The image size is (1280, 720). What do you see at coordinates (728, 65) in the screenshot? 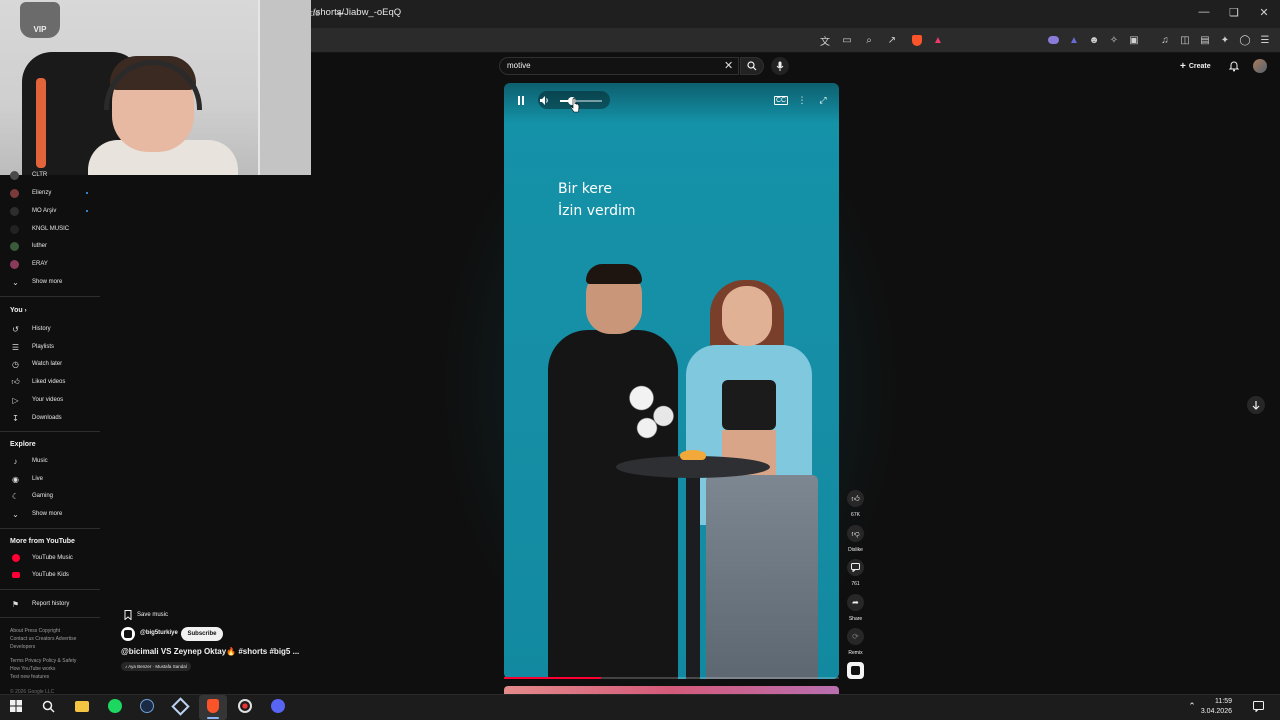
I see `clear-search-icon: ✕` at bounding box center [728, 65].